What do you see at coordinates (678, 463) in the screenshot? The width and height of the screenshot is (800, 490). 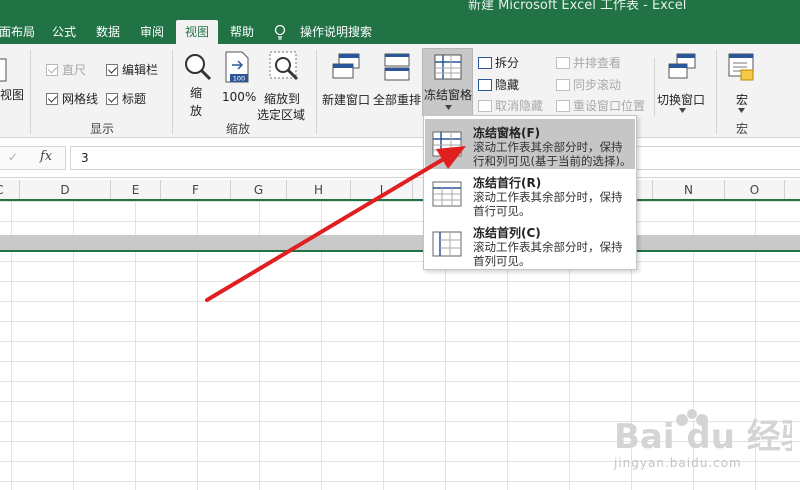 I see `watermark-url: jingyan.baidu.com` at bounding box center [678, 463].